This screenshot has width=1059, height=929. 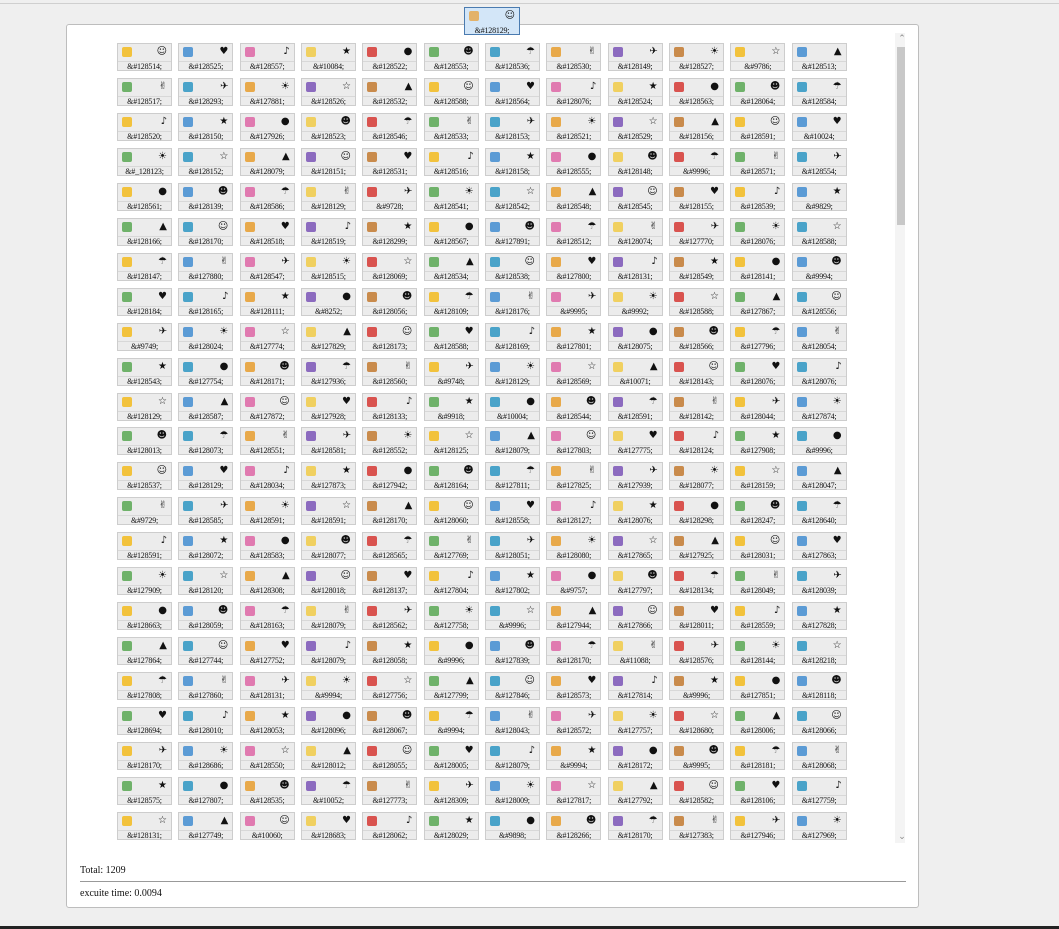 What do you see at coordinates (328, 196) in the screenshot?
I see `emoji-tile: ✌ &#128129;` at bounding box center [328, 196].